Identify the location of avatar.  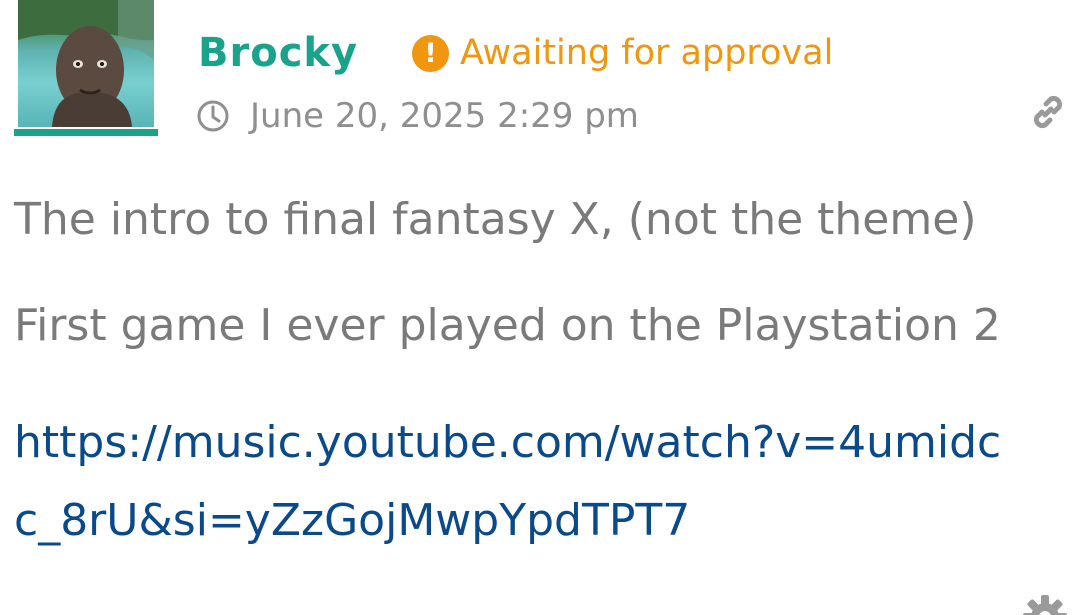
(86, 68).